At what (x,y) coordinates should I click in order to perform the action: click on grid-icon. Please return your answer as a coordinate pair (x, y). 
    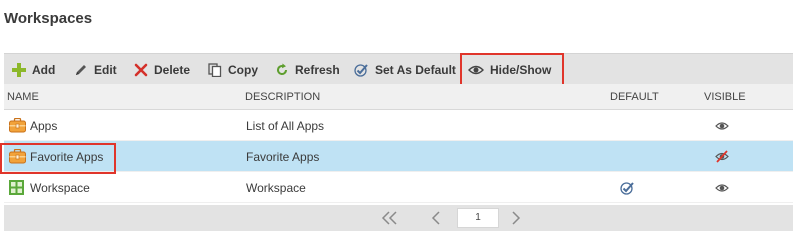
    Looking at the image, I should click on (16, 187).